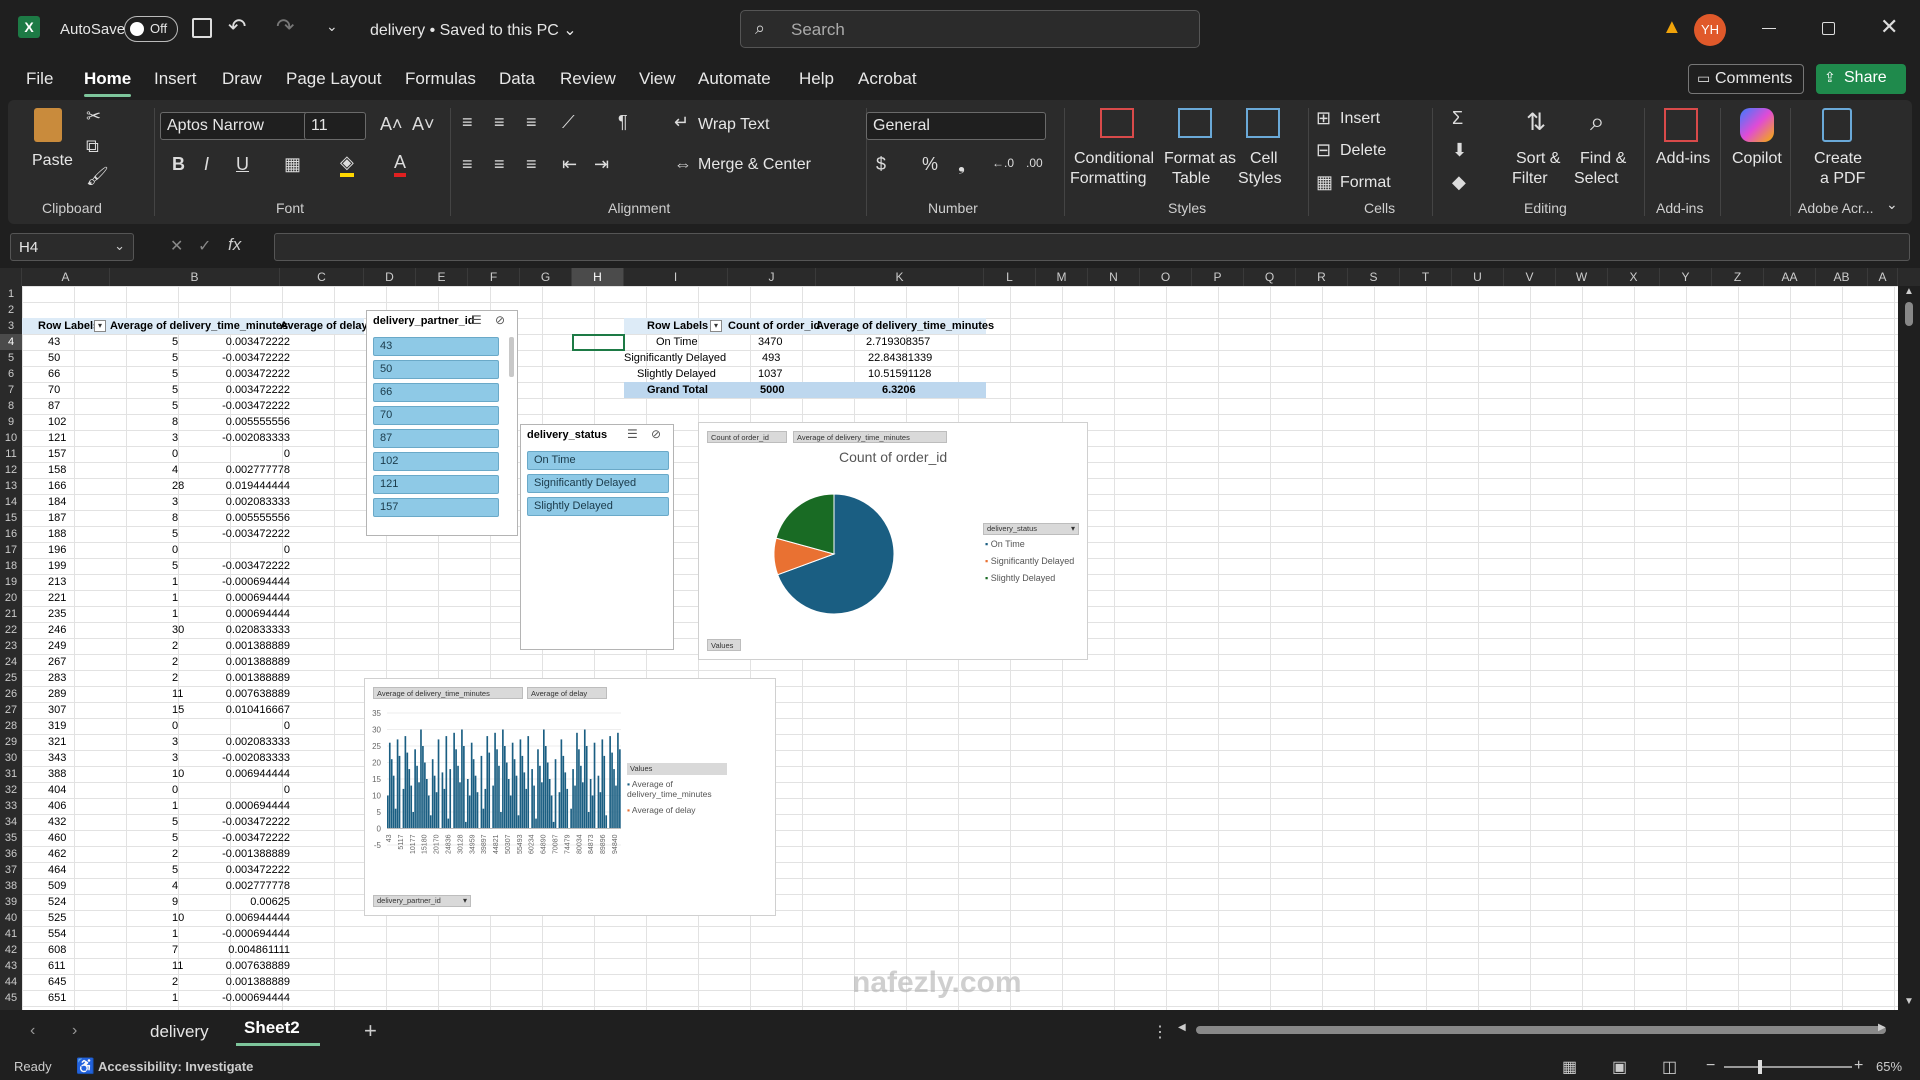 The image size is (1920, 1080). What do you see at coordinates (734, 79) in the screenshot?
I see `tab-automate: Automate` at bounding box center [734, 79].